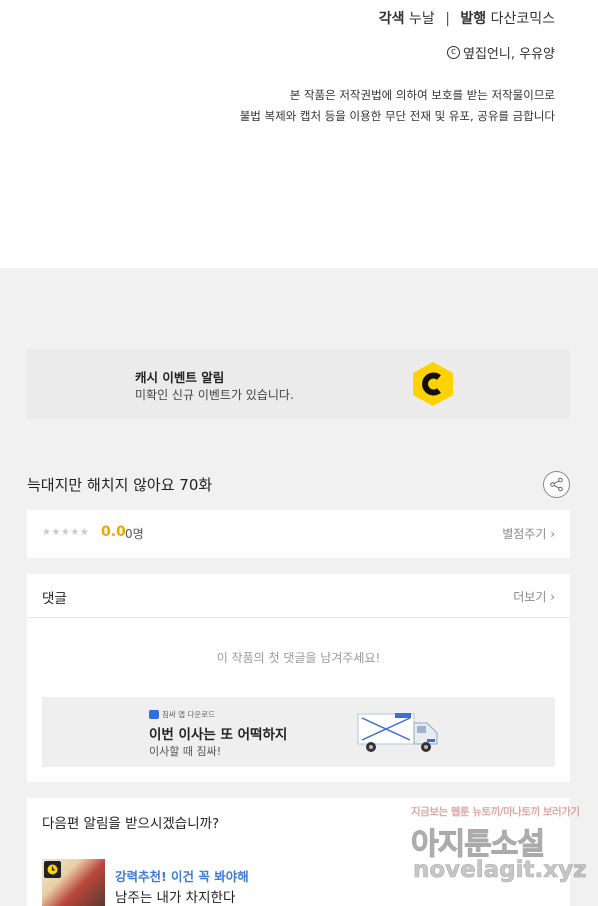 The height and width of the screenshot is (906, 598). Describe the element at coordinates (421, 19) in the screenshot. I see `color-name: 누날` at that location.